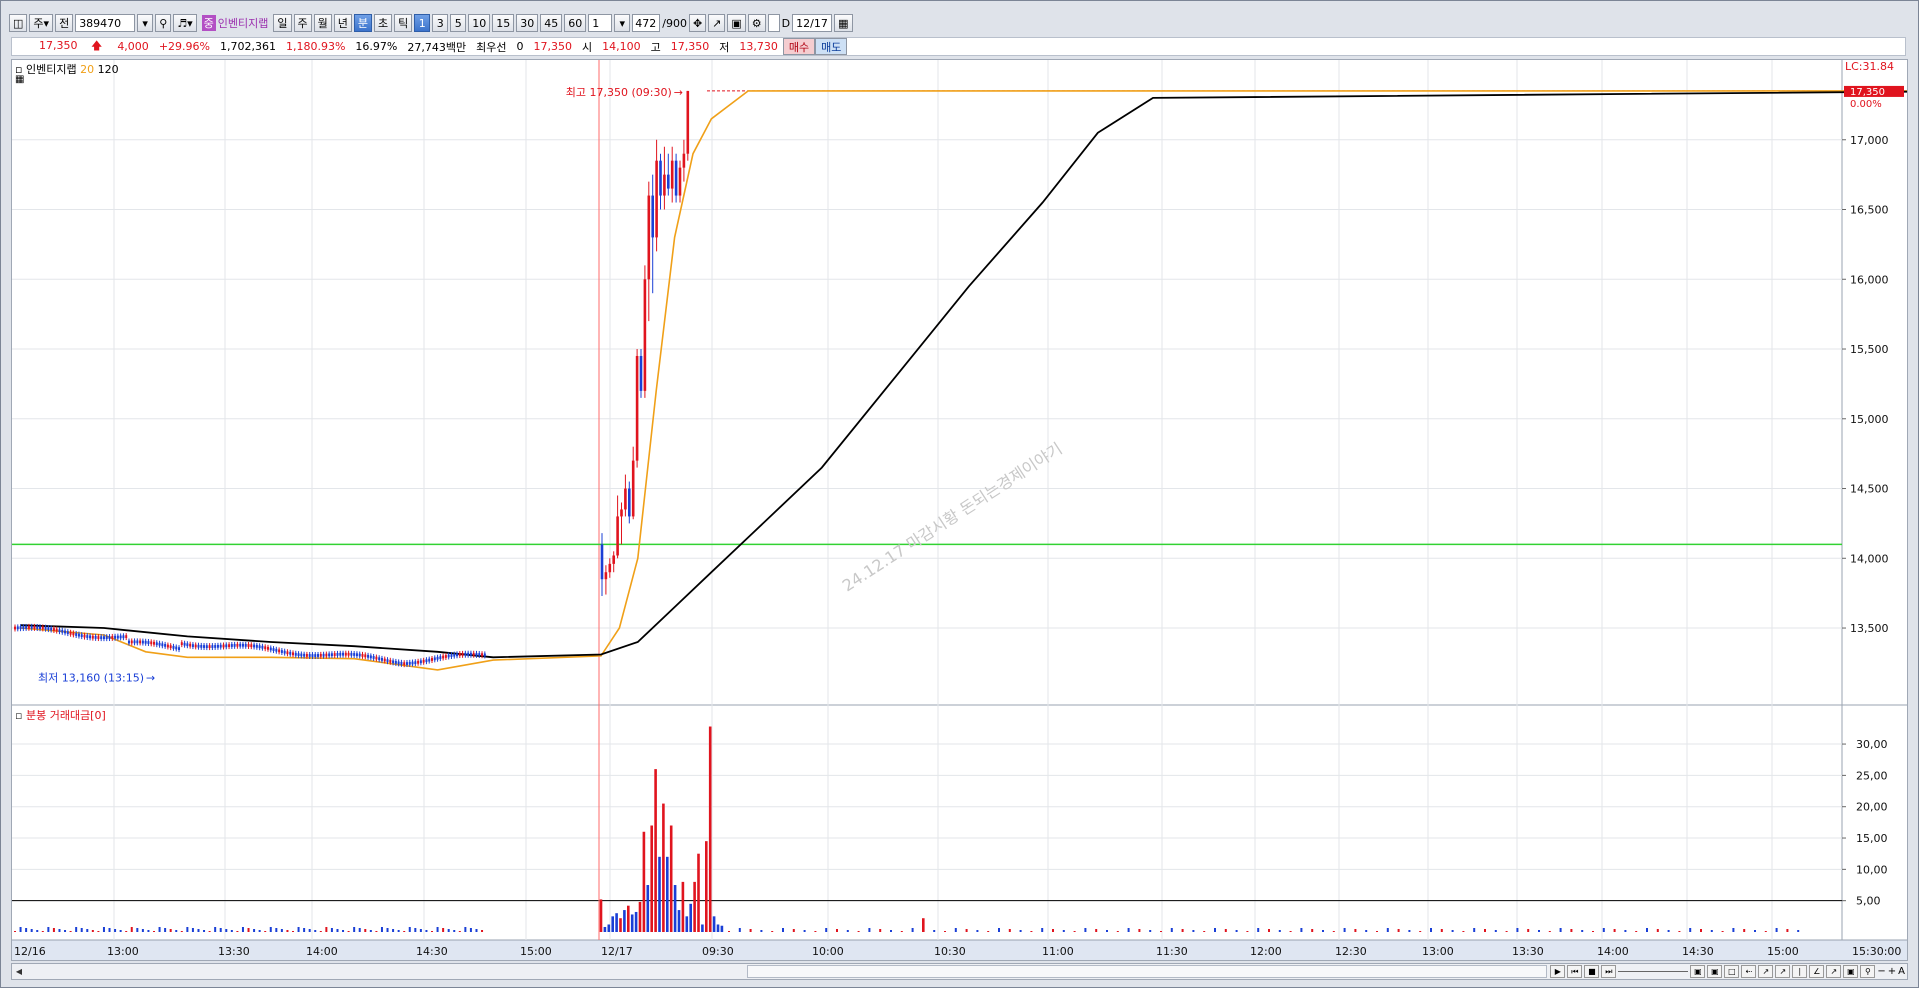  What do you see at coordinates (1817, 971) in the screenshot?
I see `tool-icon-8: ∠` at bounding box center [1817, 971].